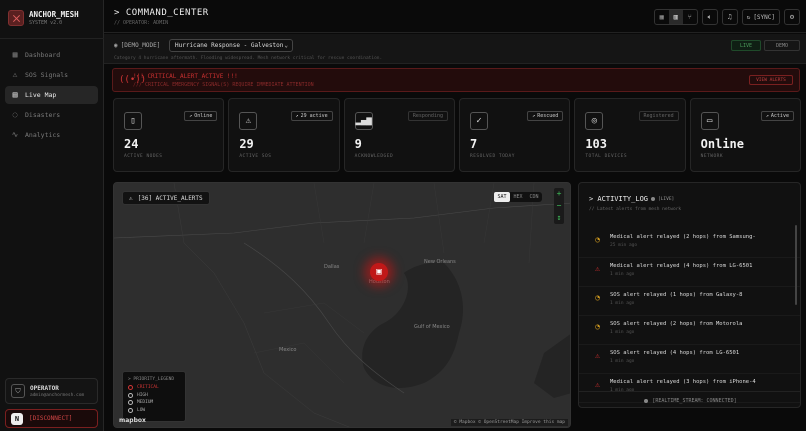 The width and height of the screenshot is (806, 431). I want to click on stat-value: 7, so click(473, 144).